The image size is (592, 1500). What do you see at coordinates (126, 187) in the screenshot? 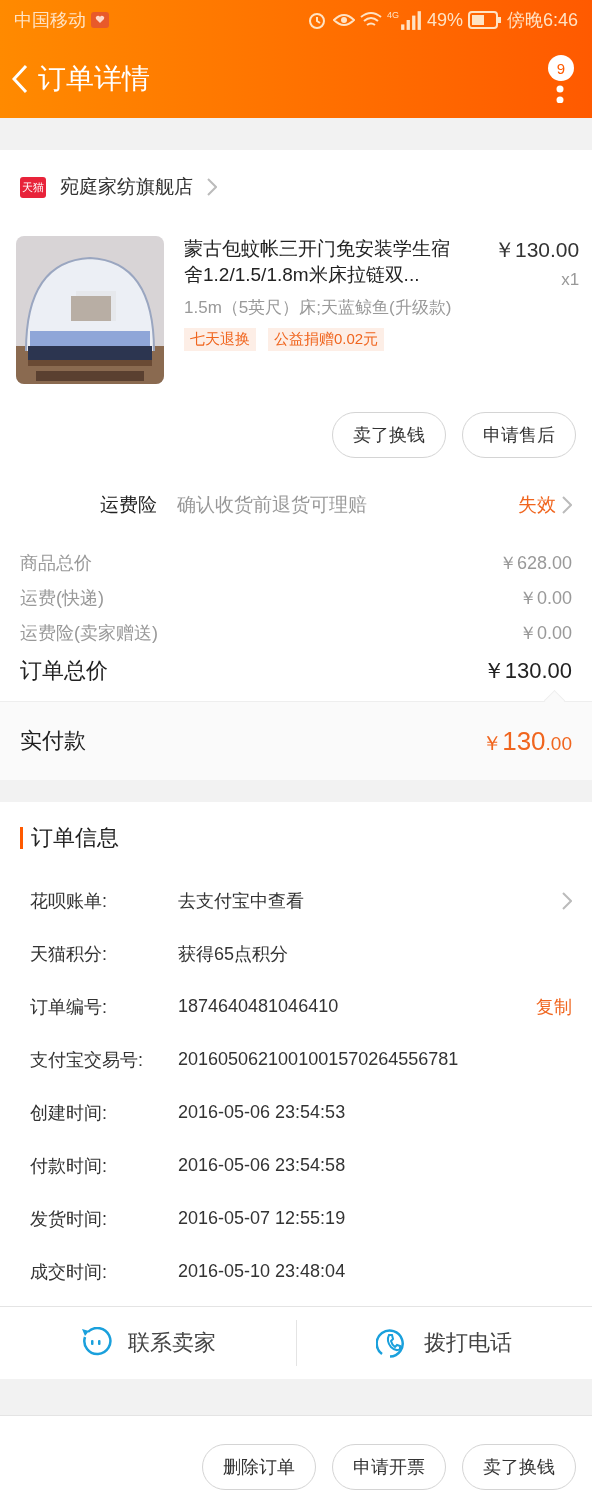
I see `store-name: 宛庭家纺旗舰店` at bounding box center [126, 187].